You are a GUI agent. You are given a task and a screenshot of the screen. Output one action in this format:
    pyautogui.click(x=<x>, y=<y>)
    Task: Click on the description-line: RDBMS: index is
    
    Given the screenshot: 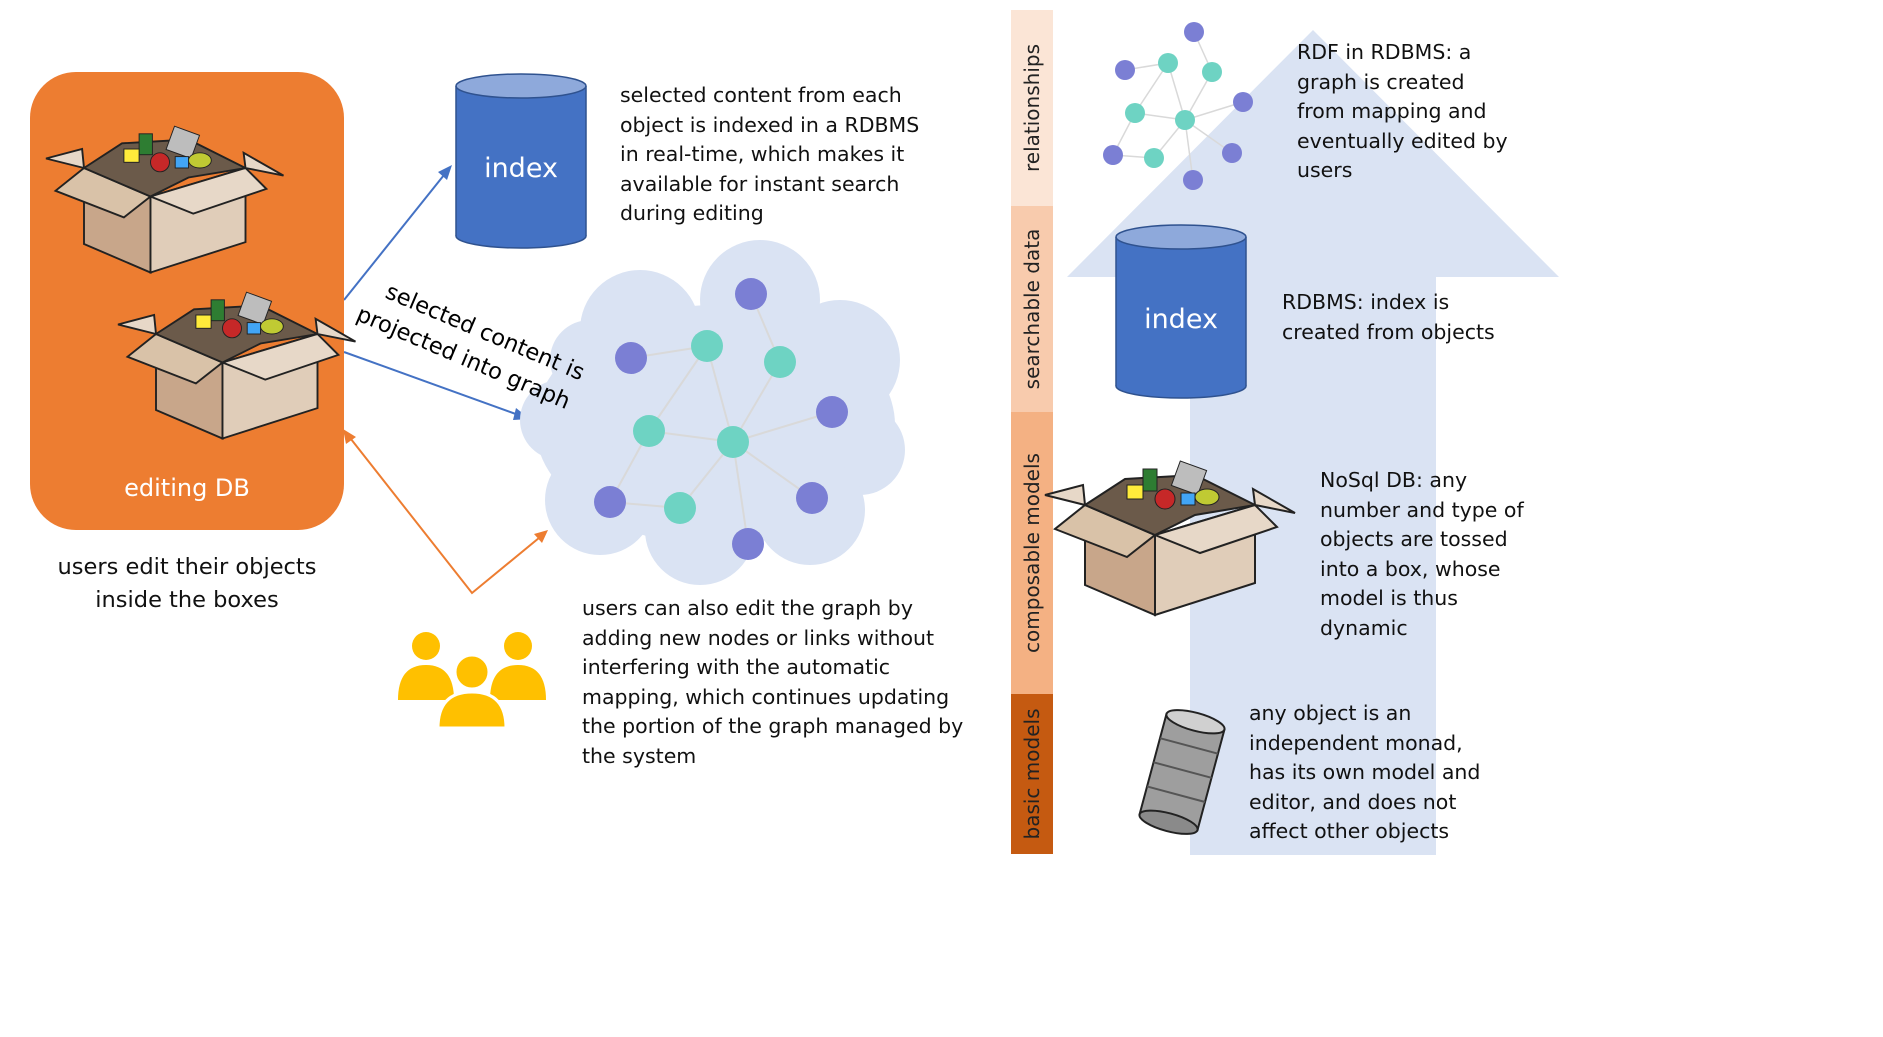 What is the action you would take?
    pyautogui.click(x=1366, y=302)
    